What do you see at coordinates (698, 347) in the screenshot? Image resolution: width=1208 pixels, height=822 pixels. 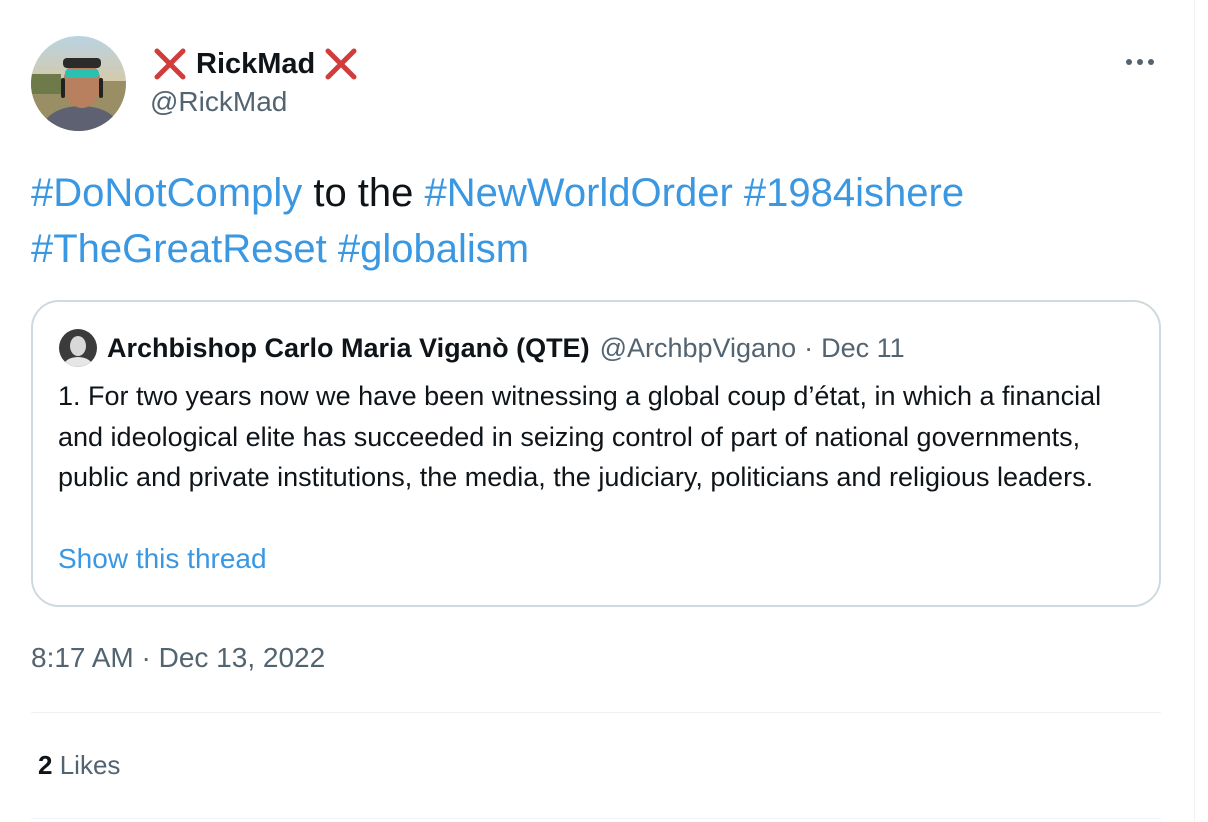 I see `quoted-author-handle: @ArchbpVigano` at bounding box center [698, 347].